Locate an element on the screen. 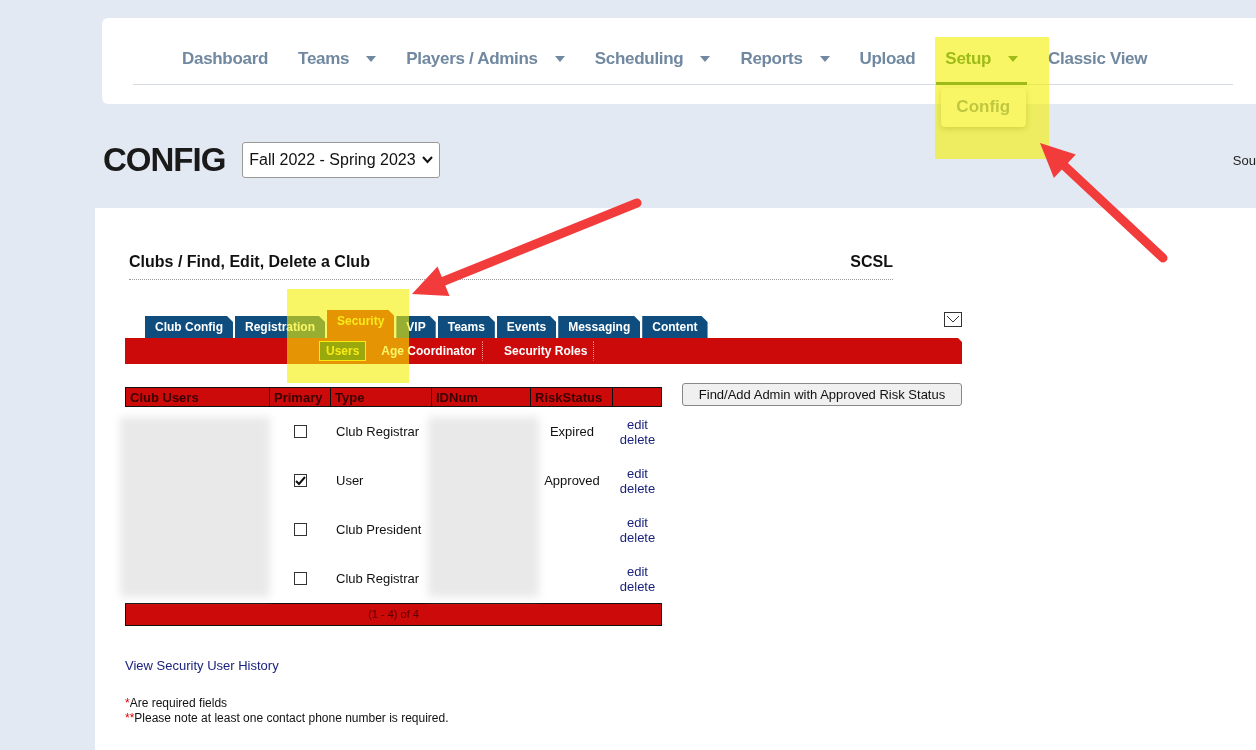 The image size is (1256, 750). column-header: Type is located at coordinates (381, 397).